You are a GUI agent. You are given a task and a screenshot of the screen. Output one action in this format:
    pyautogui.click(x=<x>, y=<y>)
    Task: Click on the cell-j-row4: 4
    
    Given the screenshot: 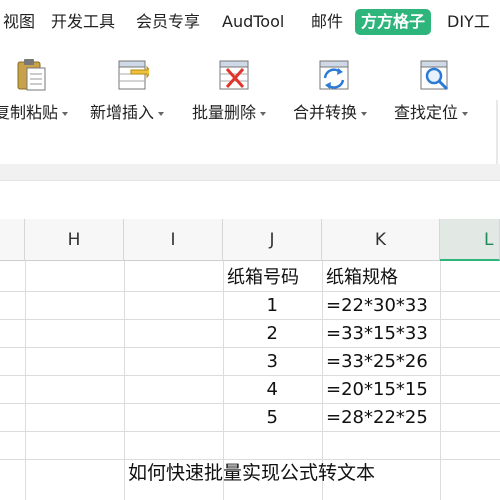 What is the action you would take?
    pyautogui.click(x=250, y=390)
    